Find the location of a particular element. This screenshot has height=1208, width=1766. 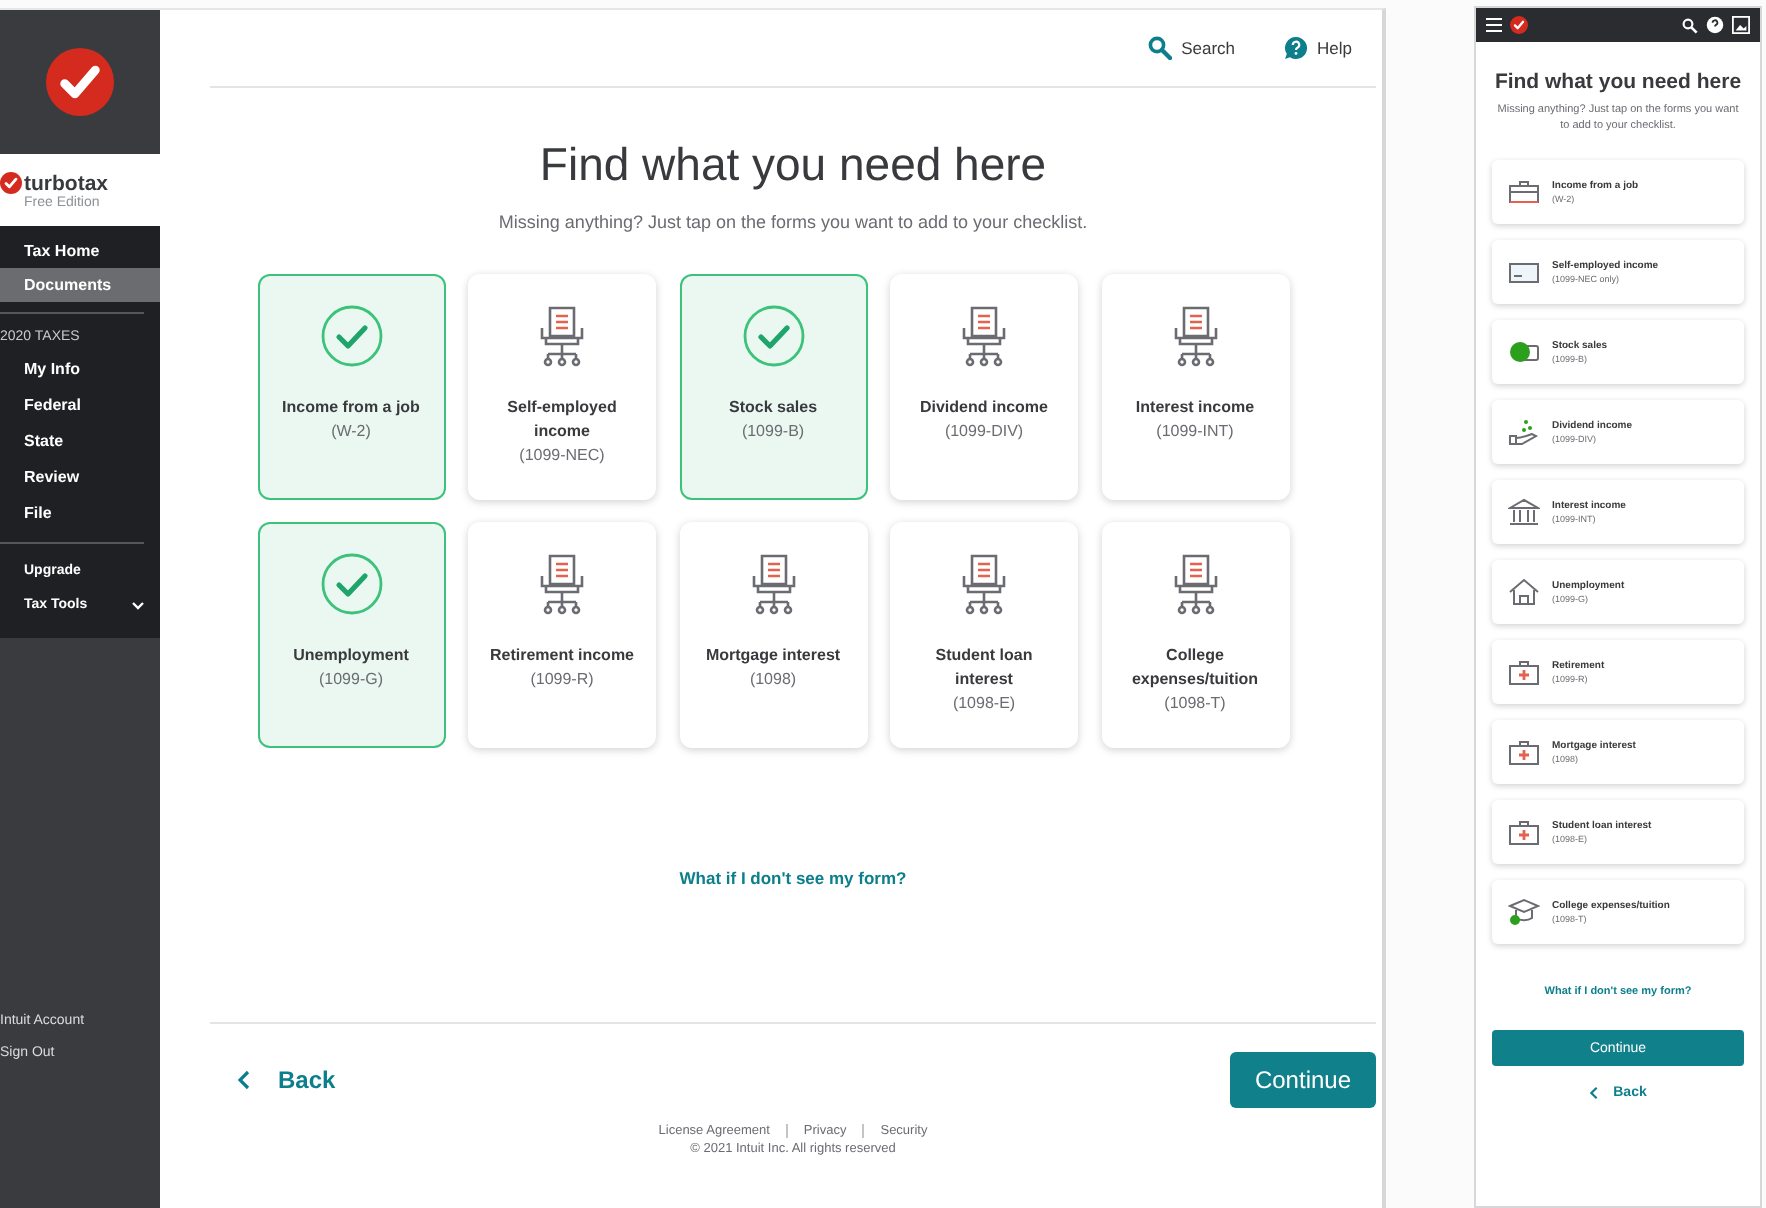

graduation-cap-icon is located at coordinates (1524, 912).